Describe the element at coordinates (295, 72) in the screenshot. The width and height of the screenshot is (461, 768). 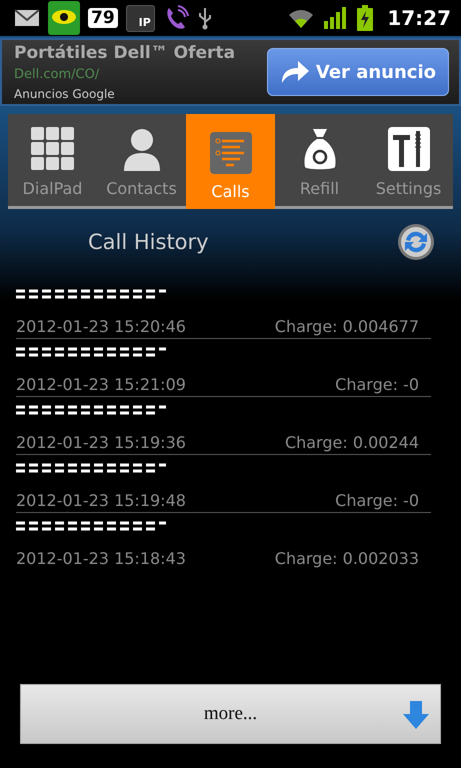
I see `forward-arrow-icon` at that location.